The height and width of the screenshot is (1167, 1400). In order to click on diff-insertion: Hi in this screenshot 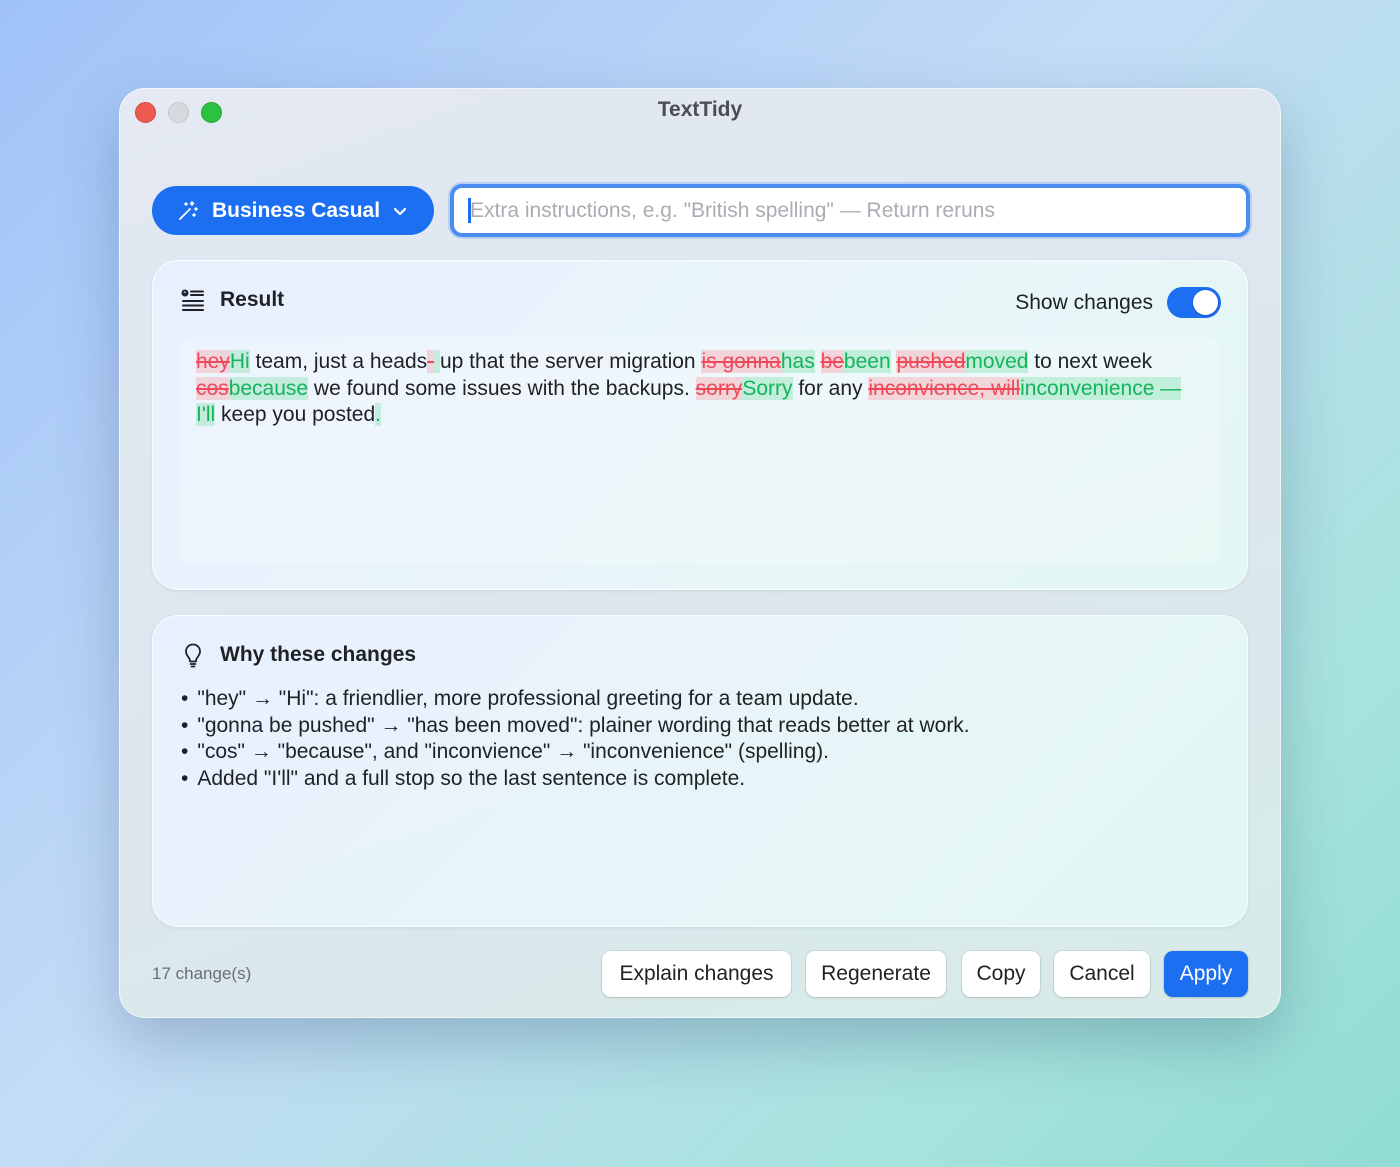, I will do `click(239, 361)`.